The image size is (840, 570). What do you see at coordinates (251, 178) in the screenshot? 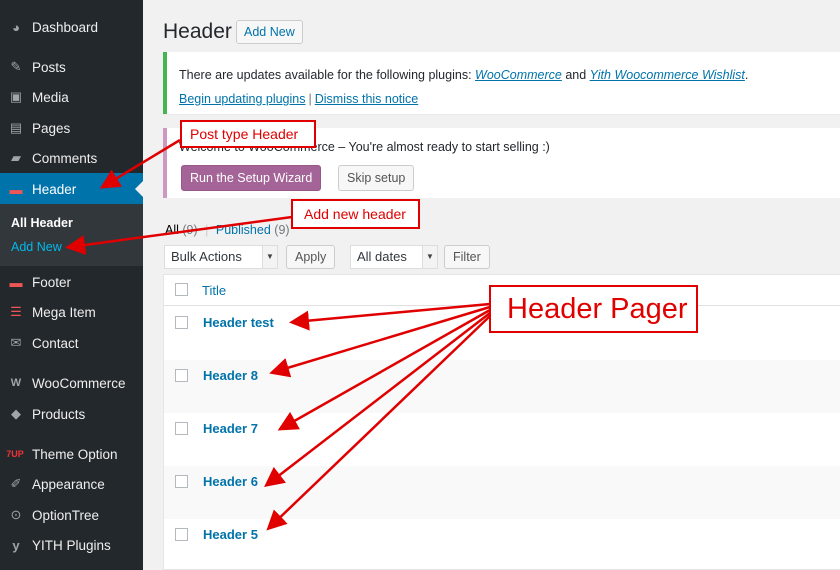
I see `run-setup-wizard-button: Run the Setup Wizard` at bounding box center [251, 178].